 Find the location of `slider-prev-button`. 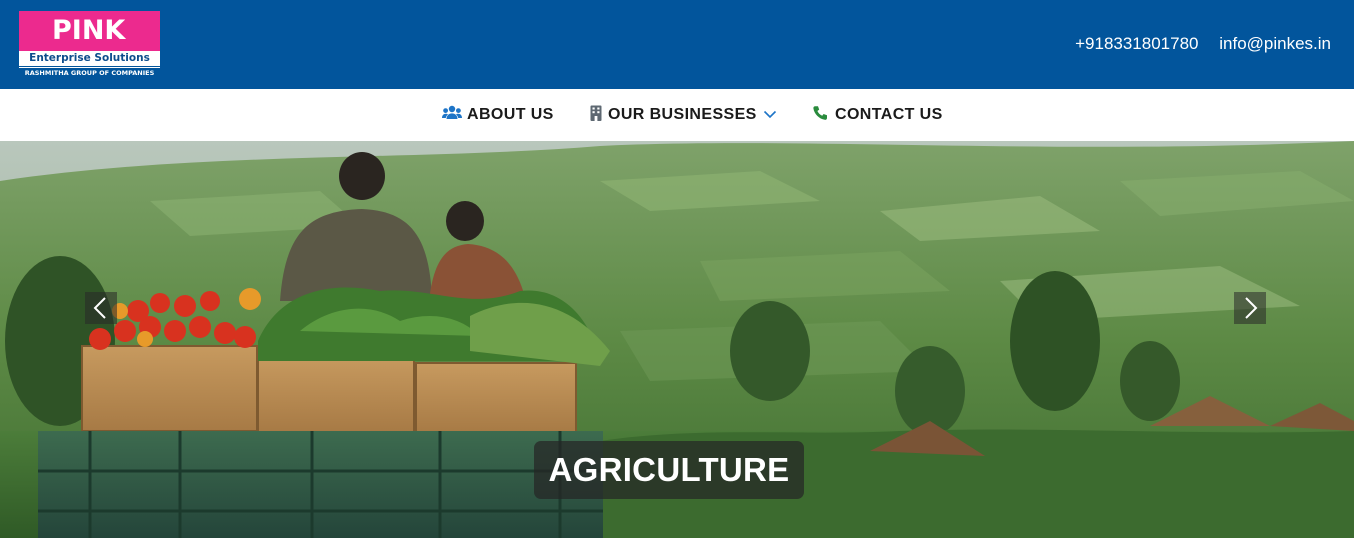

slider-prev-button is located at coordinates (101, 308).